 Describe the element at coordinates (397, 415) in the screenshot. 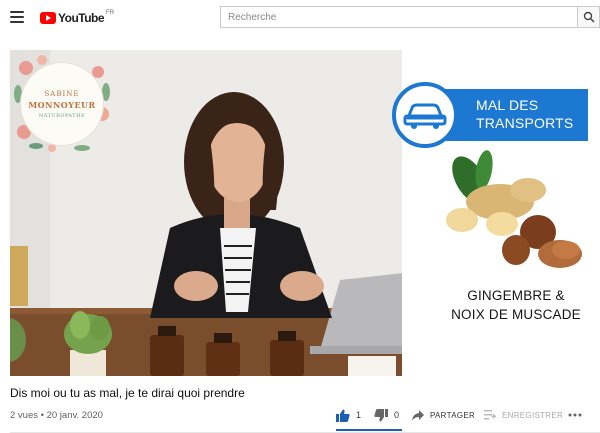

I see `dislike-count: 0` at that location.